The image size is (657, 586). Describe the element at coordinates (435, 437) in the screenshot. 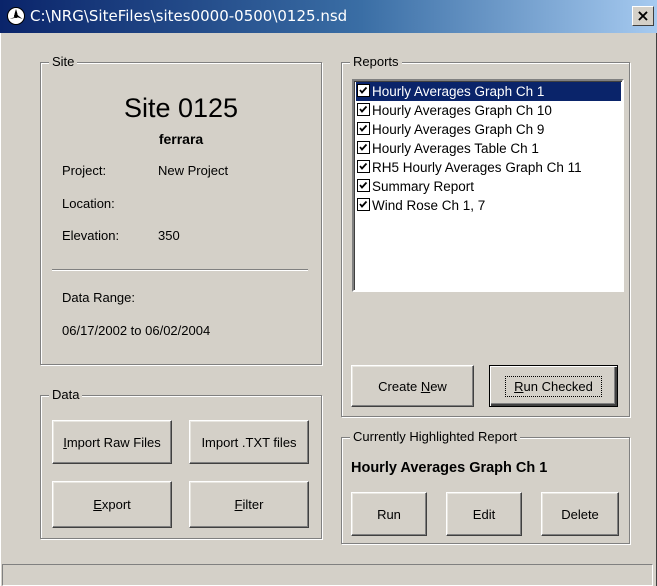

I see `highlighted-report-group-label: Currently Highlighted Report` at that location.